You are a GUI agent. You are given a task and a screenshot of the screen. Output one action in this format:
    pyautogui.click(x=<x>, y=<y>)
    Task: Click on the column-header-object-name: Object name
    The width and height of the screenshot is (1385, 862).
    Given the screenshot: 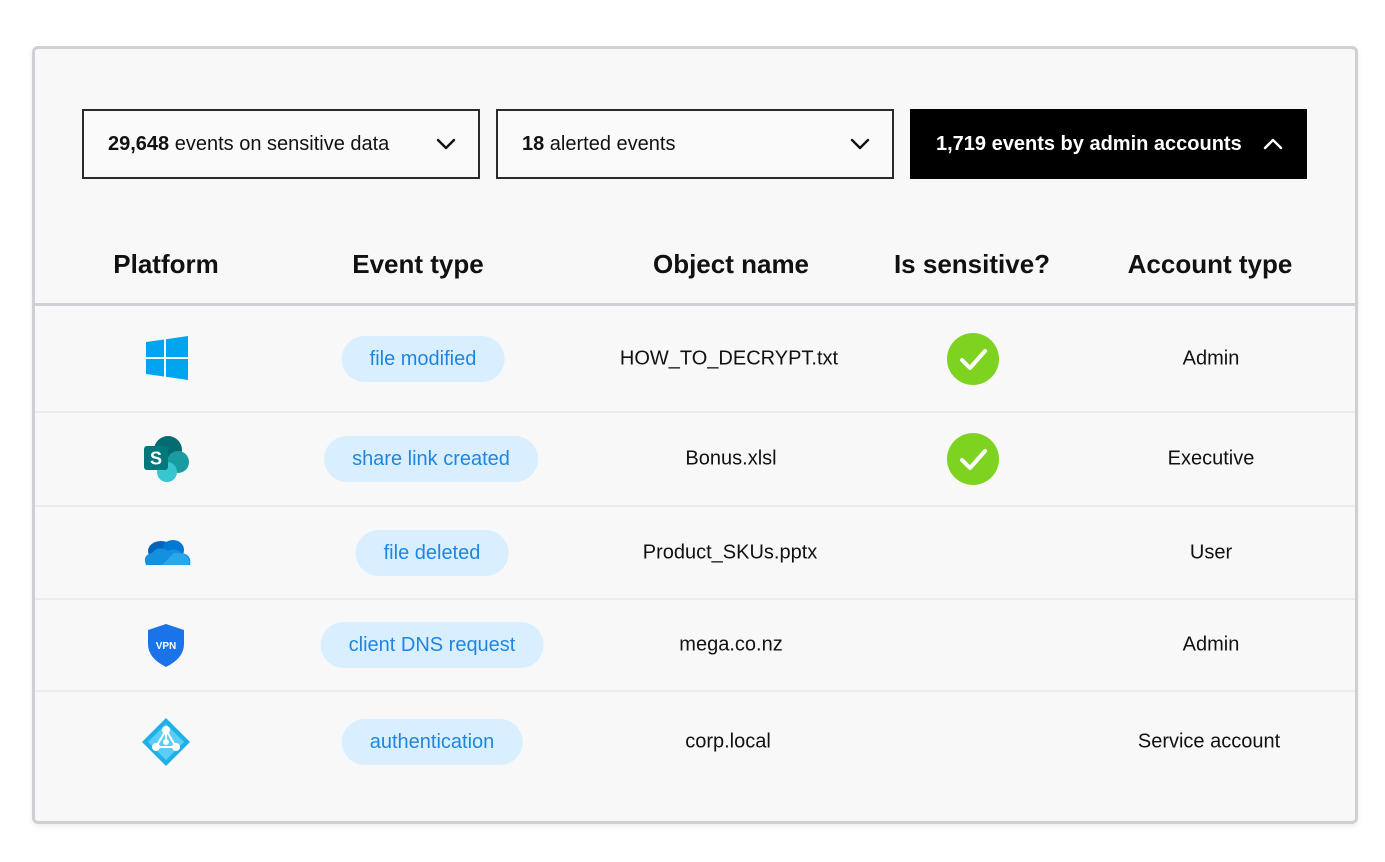 What is the action you would take?
    pyautogui.click(x=731, y=264)
    